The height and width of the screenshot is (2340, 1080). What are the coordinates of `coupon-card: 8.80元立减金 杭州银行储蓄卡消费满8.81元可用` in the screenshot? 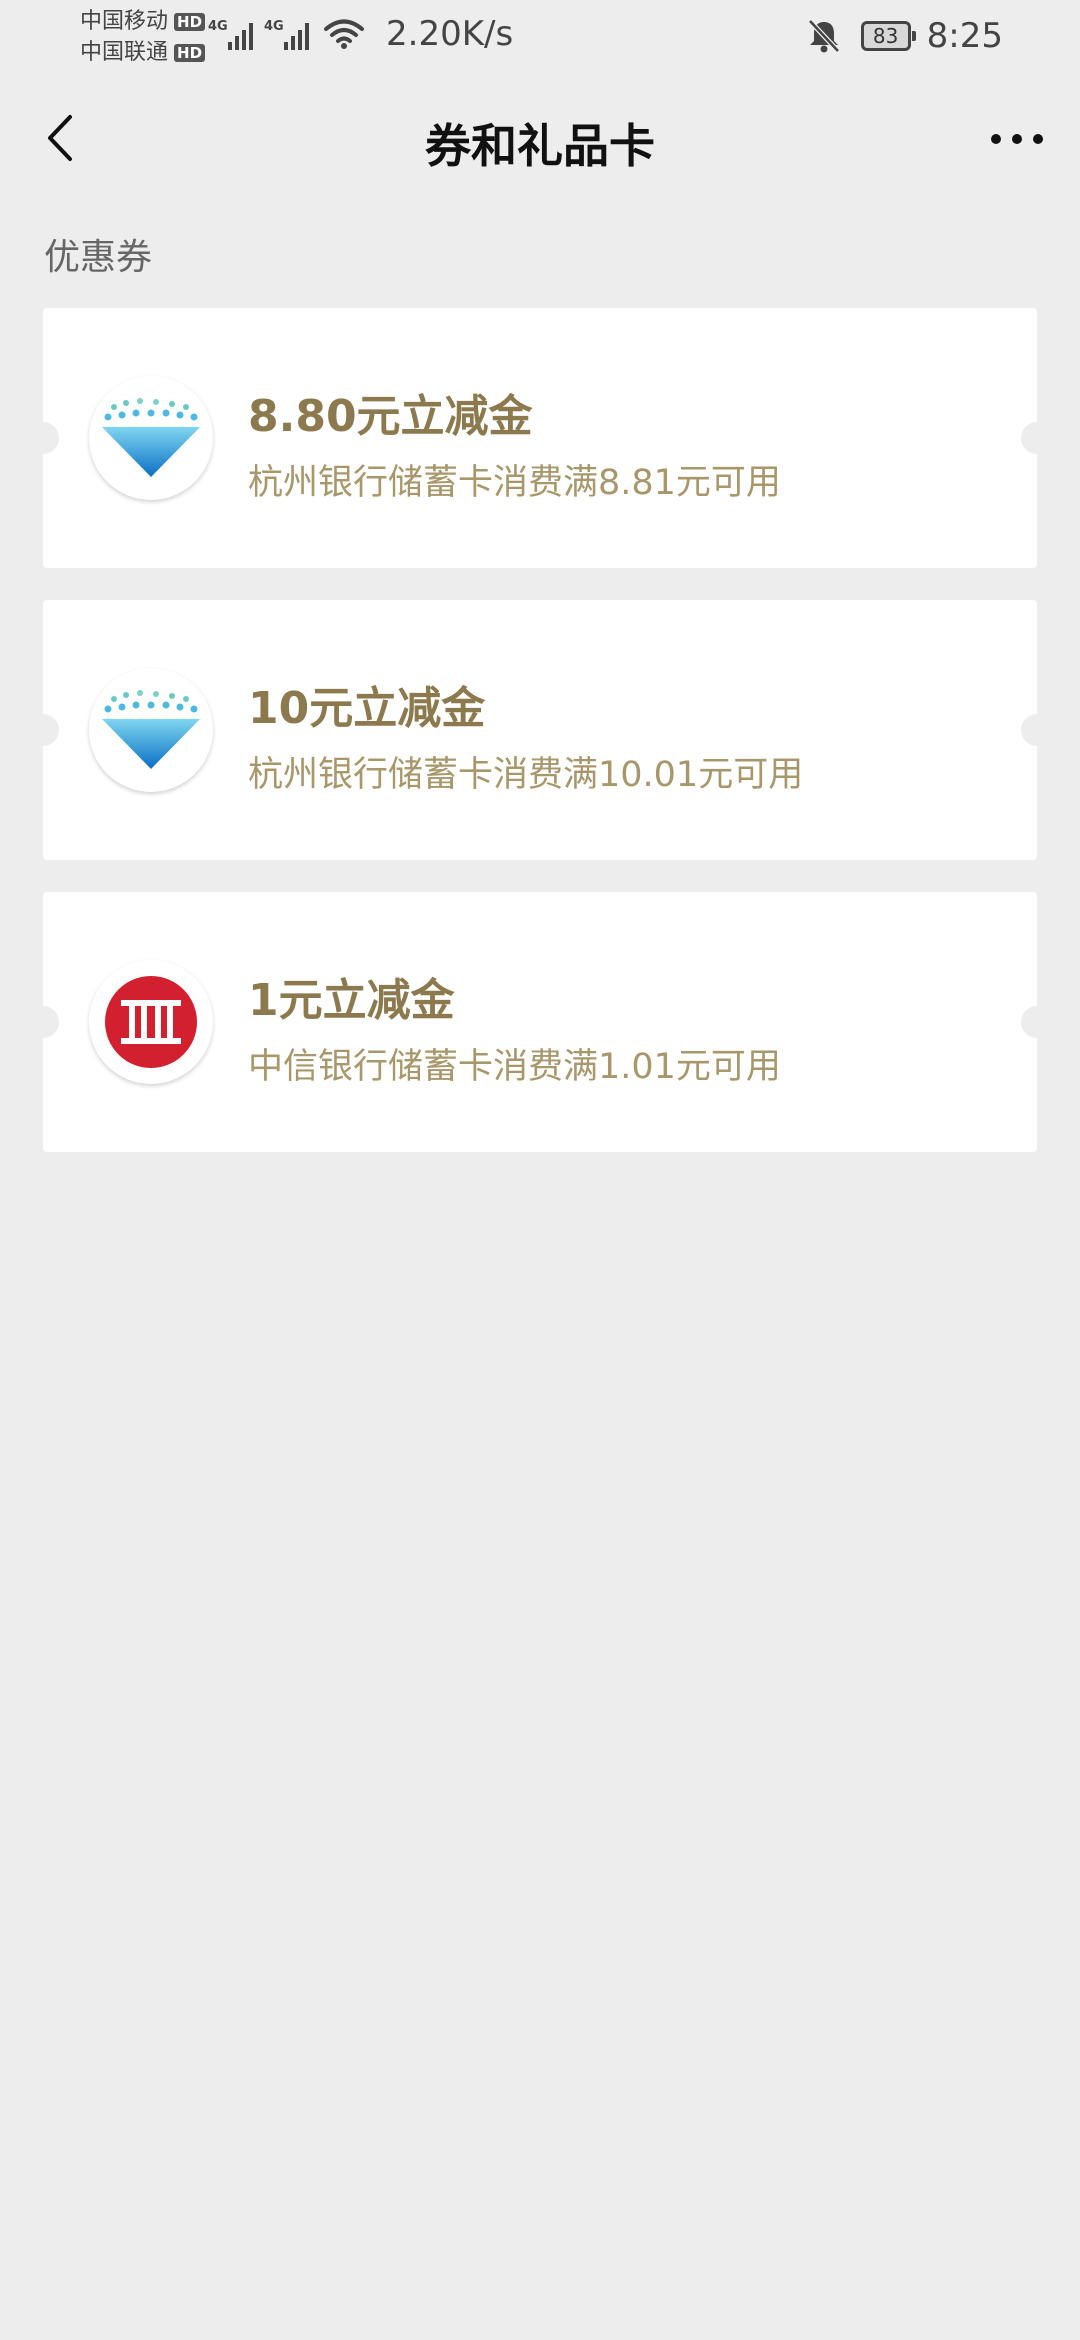 It's located at (540, 438).